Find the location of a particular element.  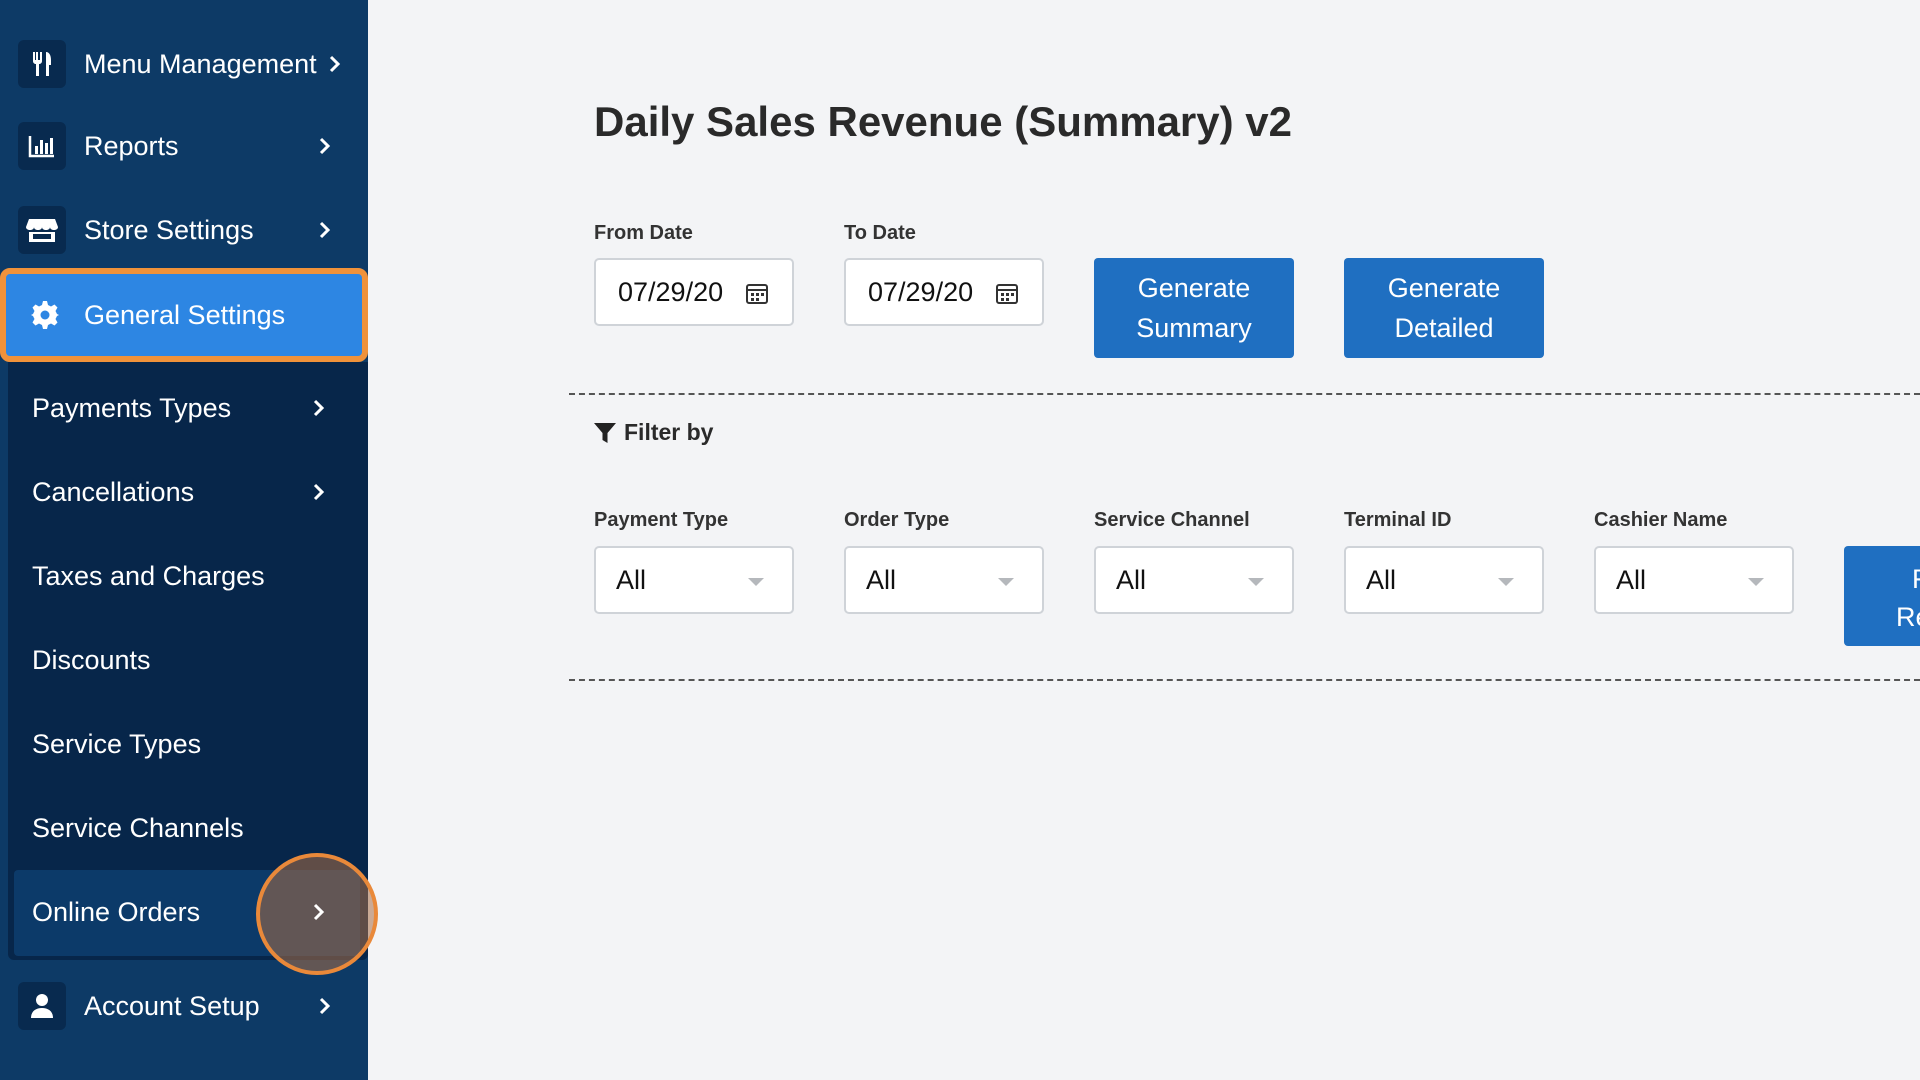

sidebar-item-reports: Reports is located at coordinates (184, 146).